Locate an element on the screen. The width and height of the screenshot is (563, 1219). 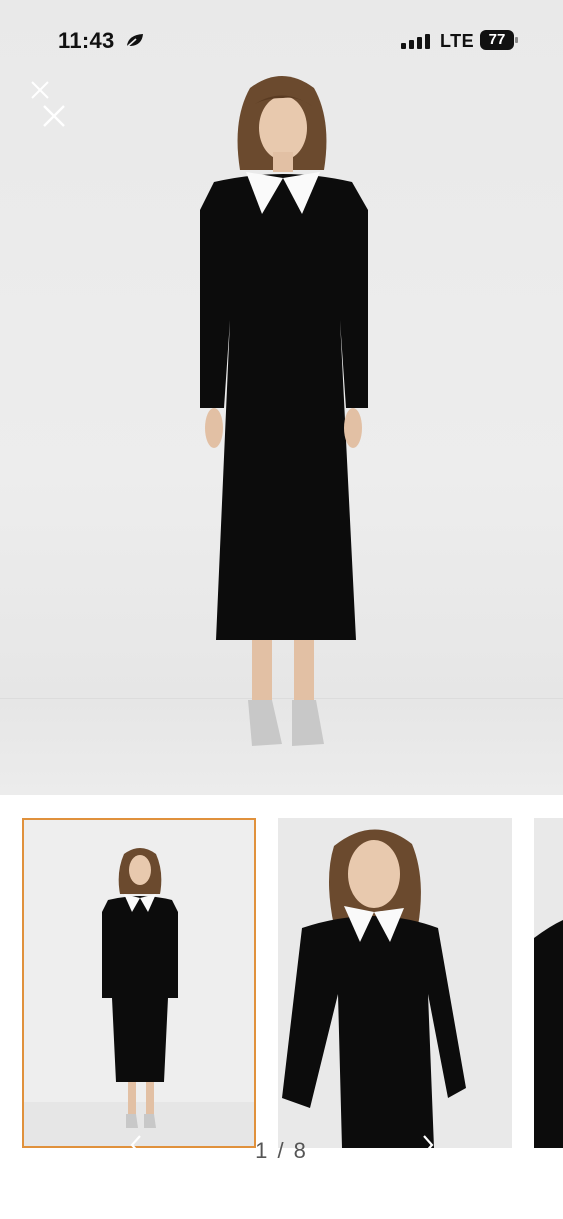
battery-percent: 77 is located at coordinates (497, 39).